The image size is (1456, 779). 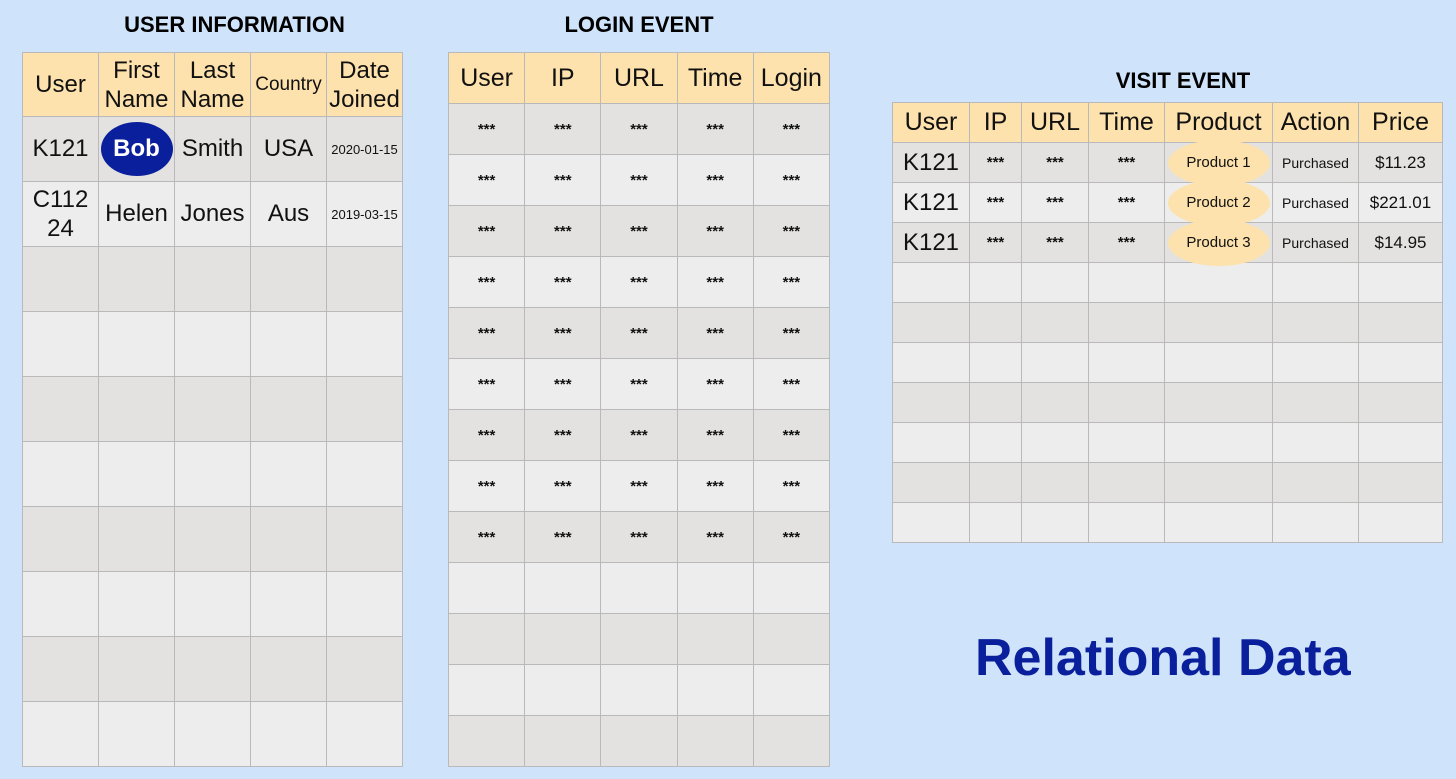 I want to click on cell-country: USA, so click(x=288, y=149).